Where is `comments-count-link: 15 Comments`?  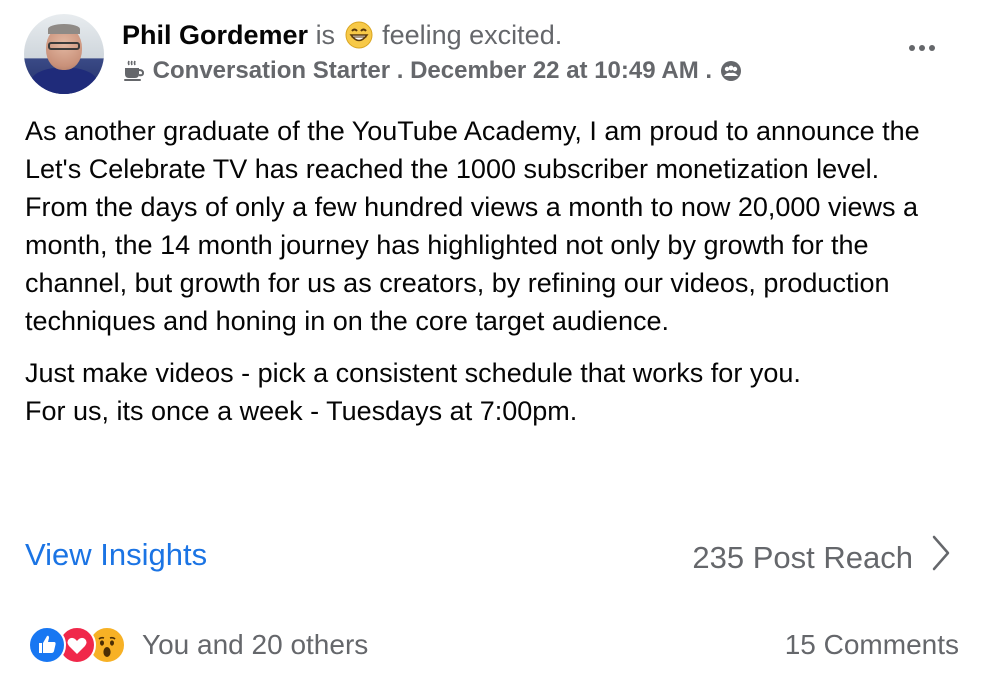
comments-count-link: 15 Comments is located at coordinates (872, 645).